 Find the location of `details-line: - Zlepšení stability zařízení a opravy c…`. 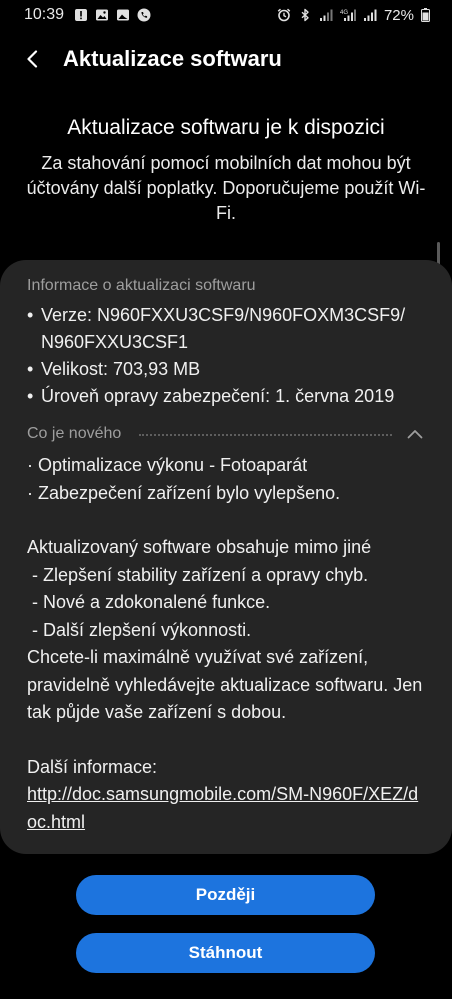

details-line: - Zlepšení stability zařízení a opravy c… is located at coordinates (198, 574).